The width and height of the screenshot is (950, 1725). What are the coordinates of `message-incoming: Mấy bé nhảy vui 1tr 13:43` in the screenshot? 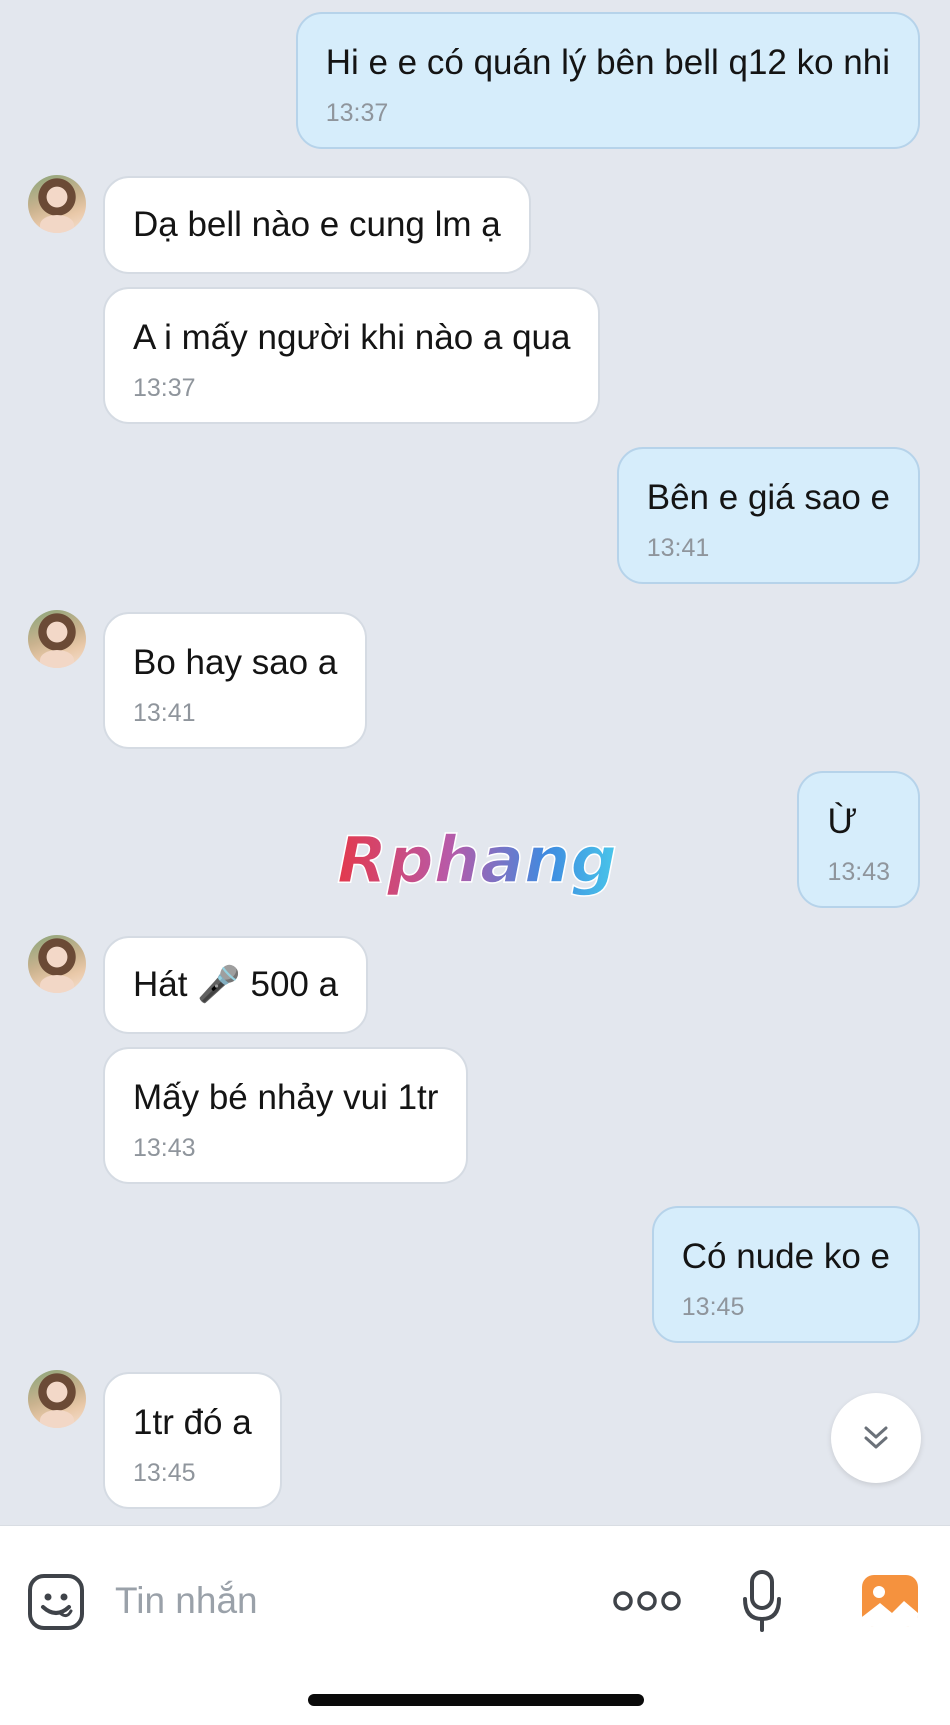 It's located at (286, 1115).